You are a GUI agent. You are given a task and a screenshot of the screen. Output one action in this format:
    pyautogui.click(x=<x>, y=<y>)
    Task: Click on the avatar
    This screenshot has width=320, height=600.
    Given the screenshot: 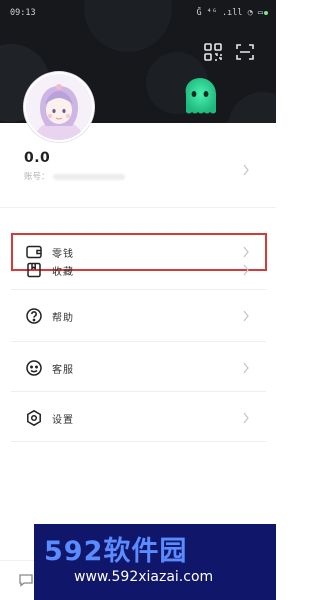 What is the action you would take?
    pyautogui.click(x=59, y=107)
    